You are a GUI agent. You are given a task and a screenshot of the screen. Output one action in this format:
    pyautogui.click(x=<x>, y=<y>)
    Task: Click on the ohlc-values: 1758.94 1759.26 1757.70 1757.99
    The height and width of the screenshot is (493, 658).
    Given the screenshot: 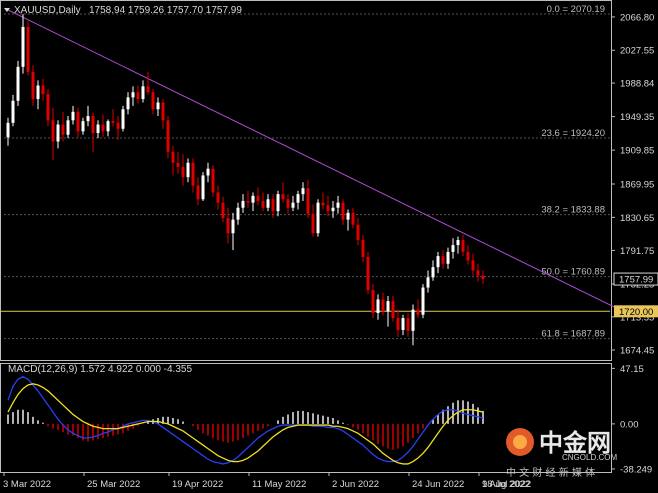 What is the action you would take?
    pyautogui.click(x=165, y=10)
    